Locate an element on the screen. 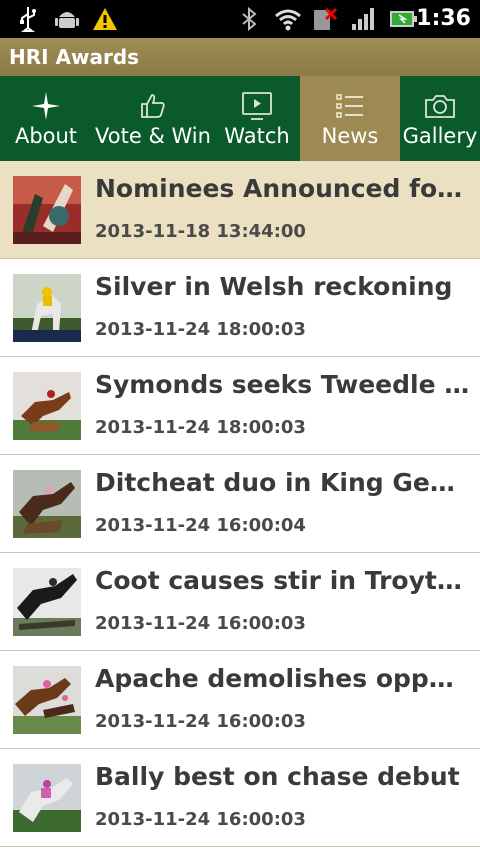 This screenshot has width=480, height=854. signal-icon is located at coordinates (363, 19).